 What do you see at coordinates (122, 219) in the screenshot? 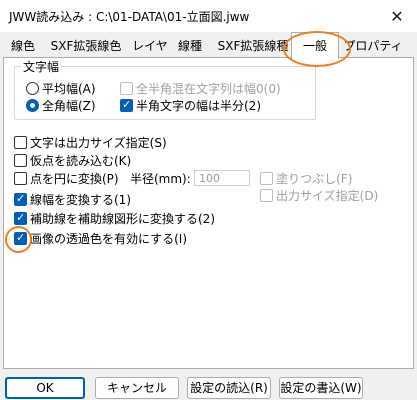
I see `convert-aux-lines-label: 補助線を補助線図形に変換する(2)` at bounding box center [122, 219].